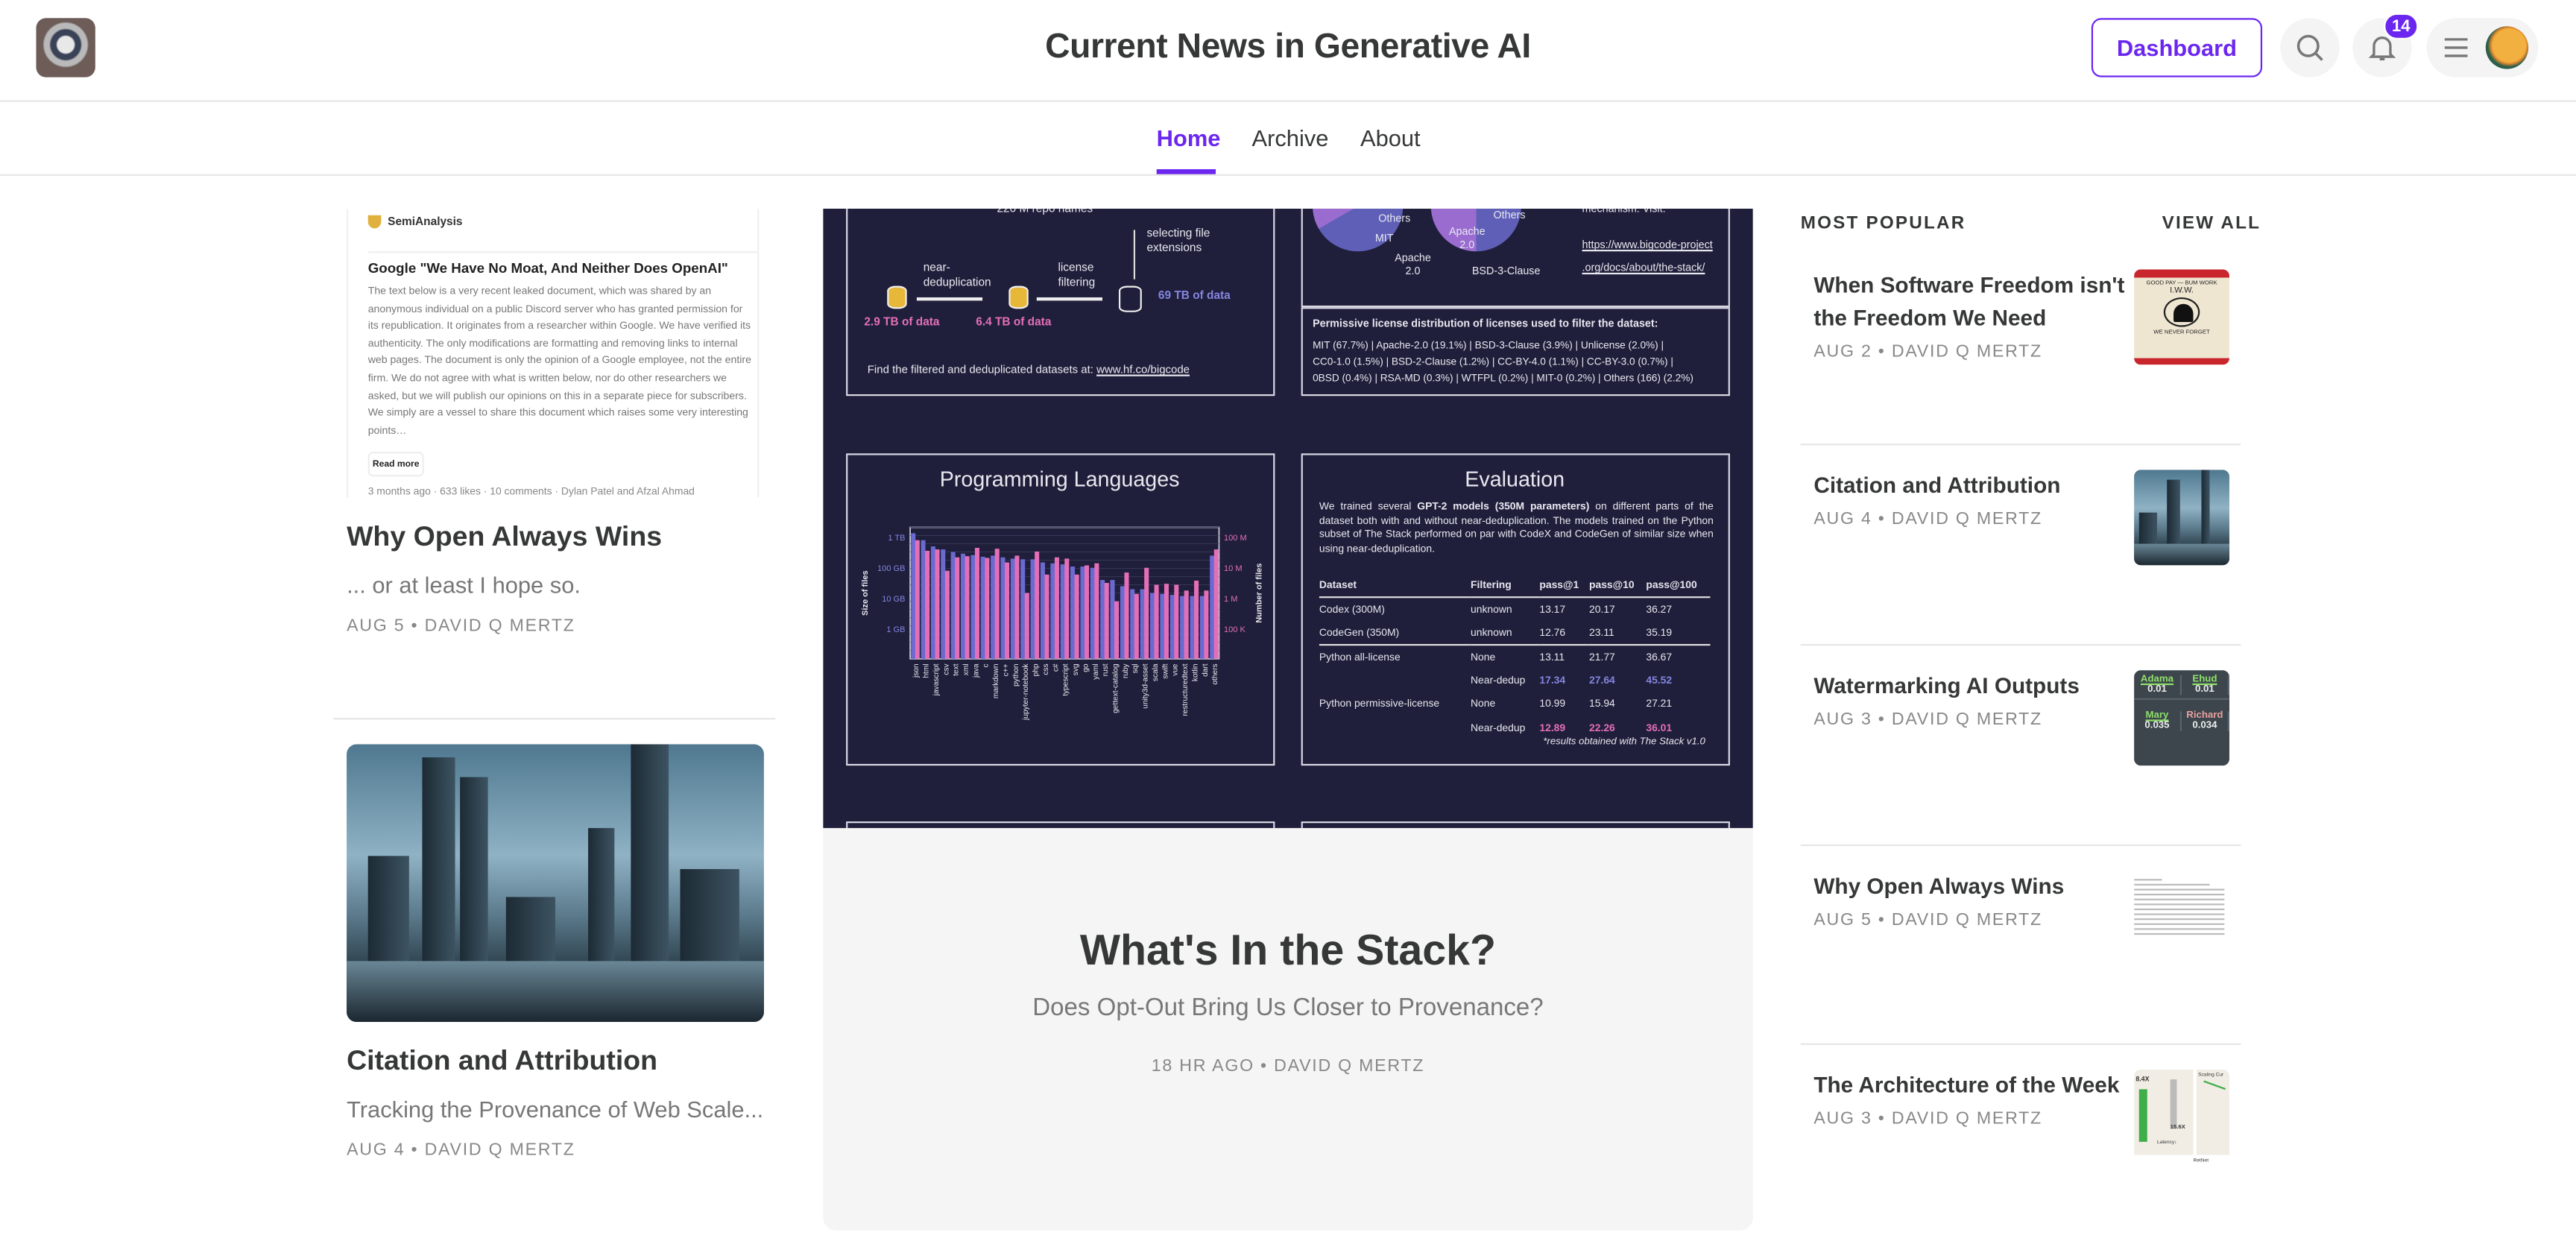 The height and width of the screenshot is (1250, 2576). Describe the element at coordinates (1086, 667) in the screenshot. I see `category-label: go` at that location.